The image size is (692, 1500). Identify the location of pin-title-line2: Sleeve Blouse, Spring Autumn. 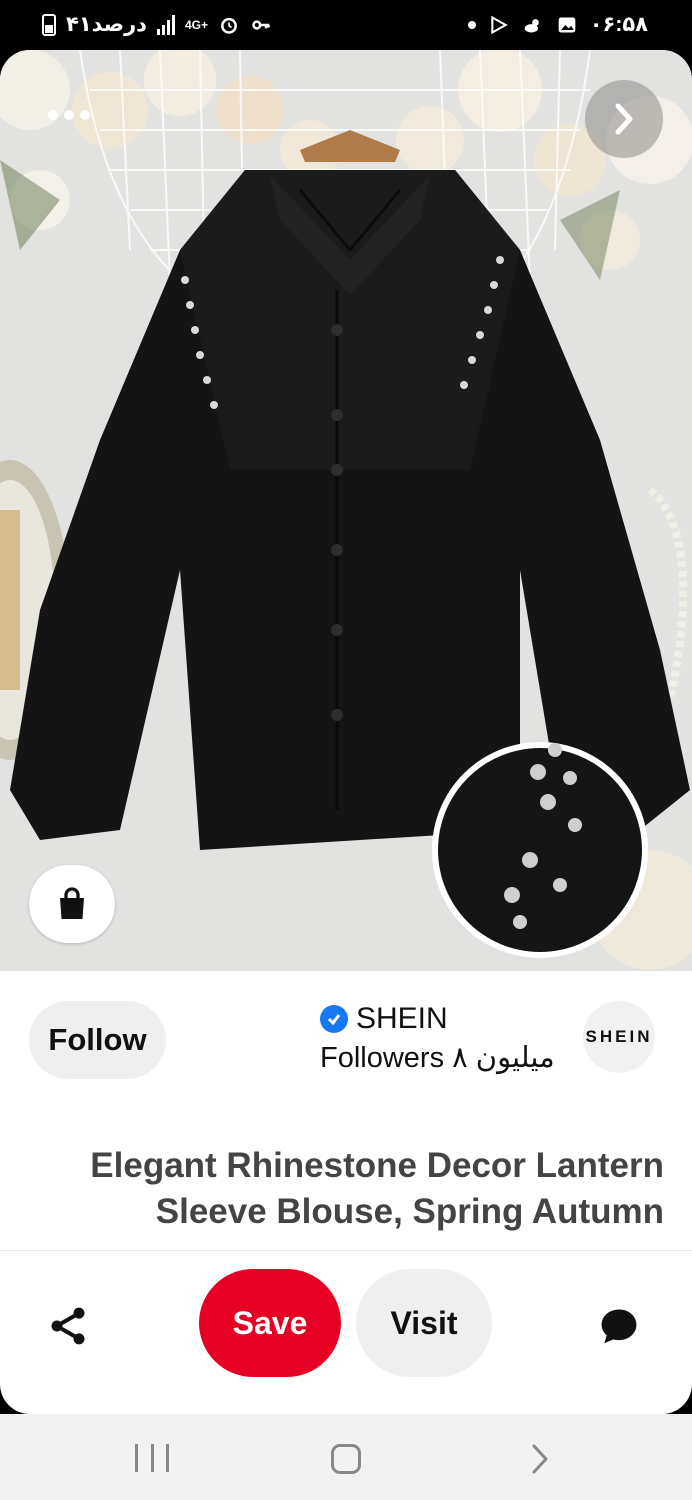
(409, 1211).